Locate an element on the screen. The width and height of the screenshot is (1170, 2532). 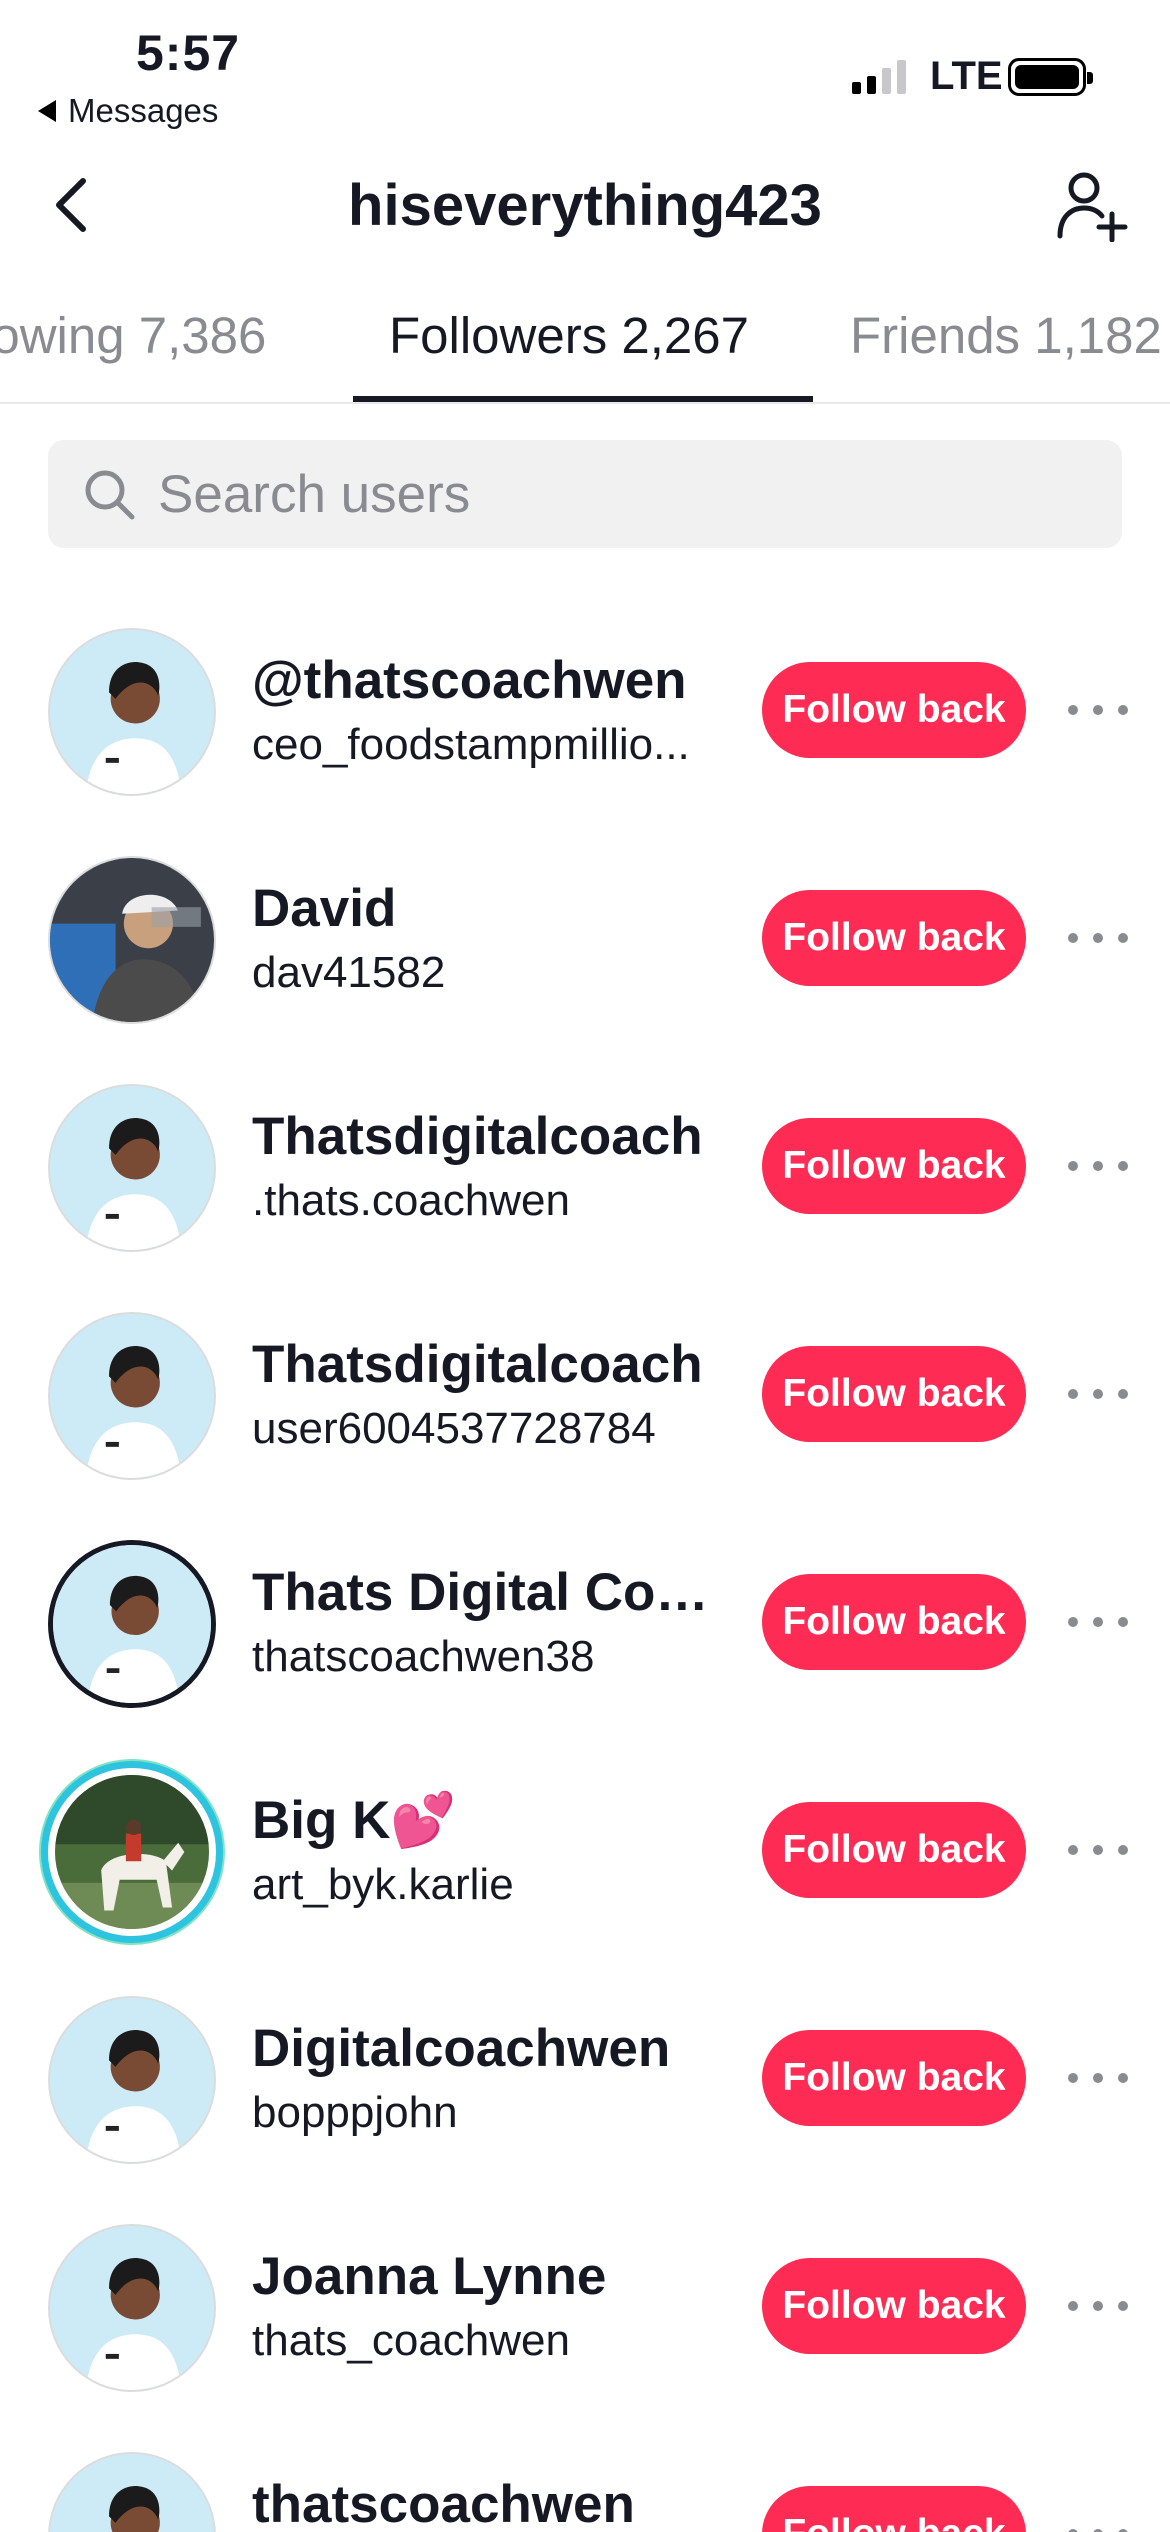
user-text: Joanna Lynne thats_coachwen is located at coordinates (487, 2308).